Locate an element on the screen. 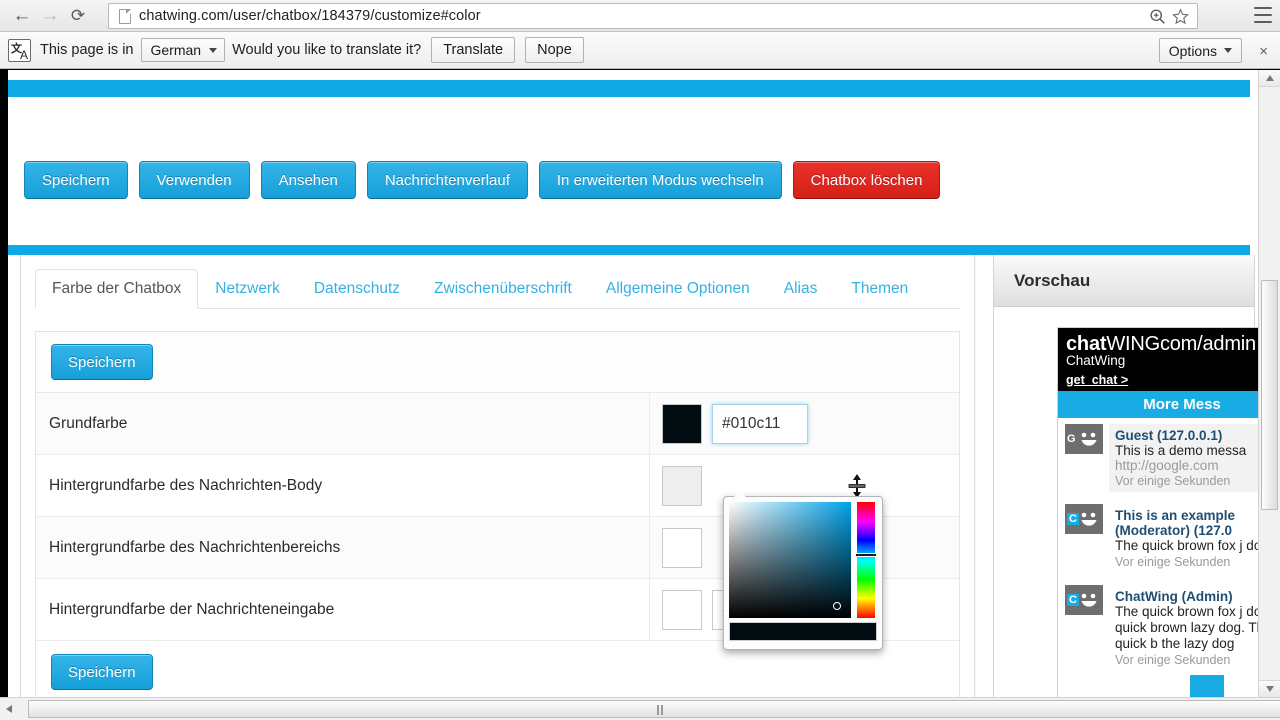 The height and width of the screenshot is (720, 1280). save-button: Speichern is located at coordinates (76, 180).